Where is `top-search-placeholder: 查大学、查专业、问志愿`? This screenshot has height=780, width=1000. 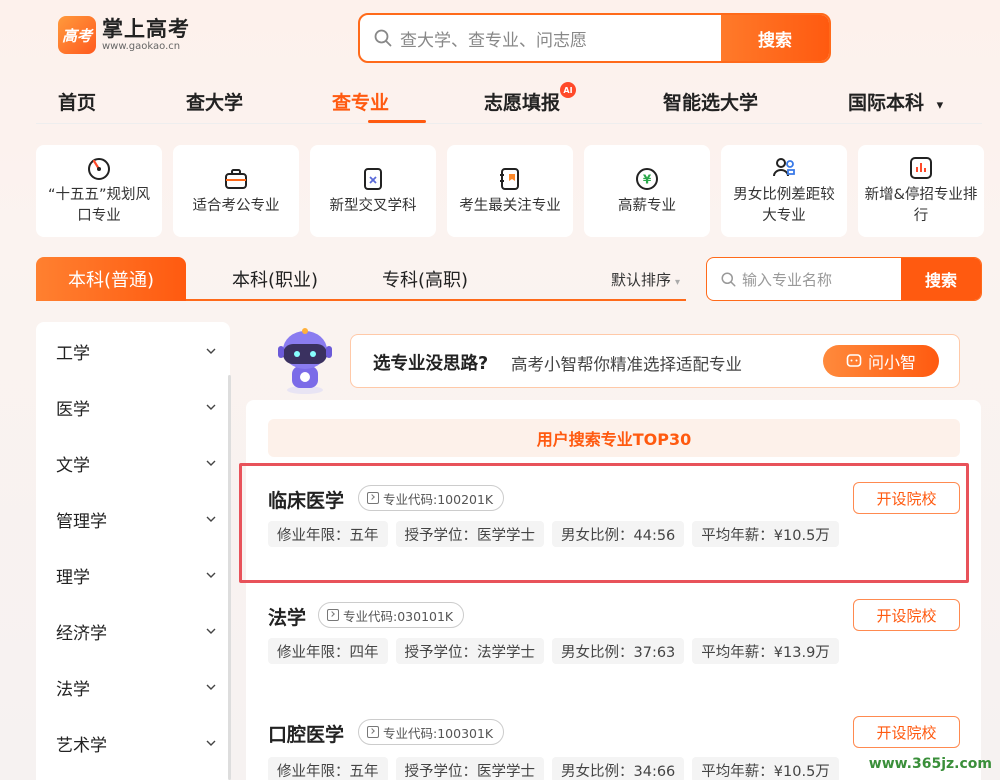
top-search-placeholder: 查大学、查专业、问志愿 is located at coordinates (493, 40).